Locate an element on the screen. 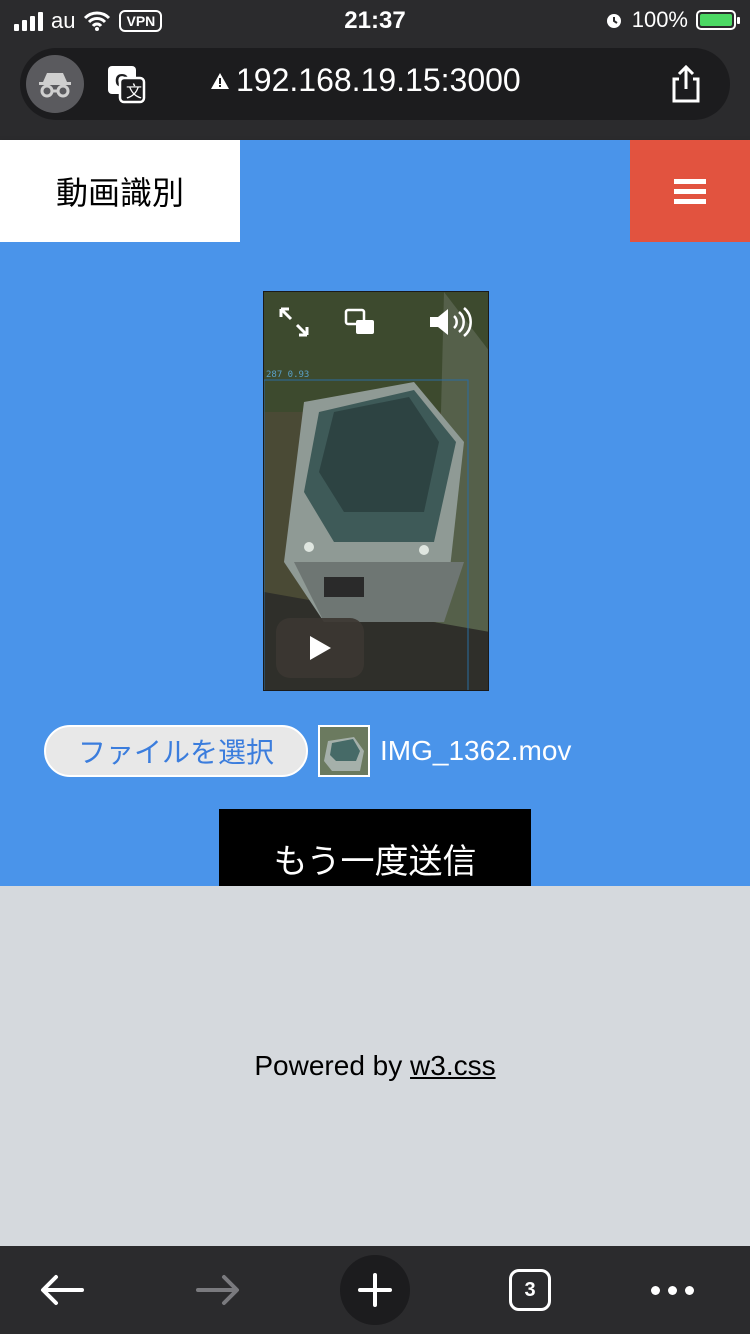 The height and width of the screenshot is (1334, 750). tab-count: 3 is located at coordinates (530, 1290).